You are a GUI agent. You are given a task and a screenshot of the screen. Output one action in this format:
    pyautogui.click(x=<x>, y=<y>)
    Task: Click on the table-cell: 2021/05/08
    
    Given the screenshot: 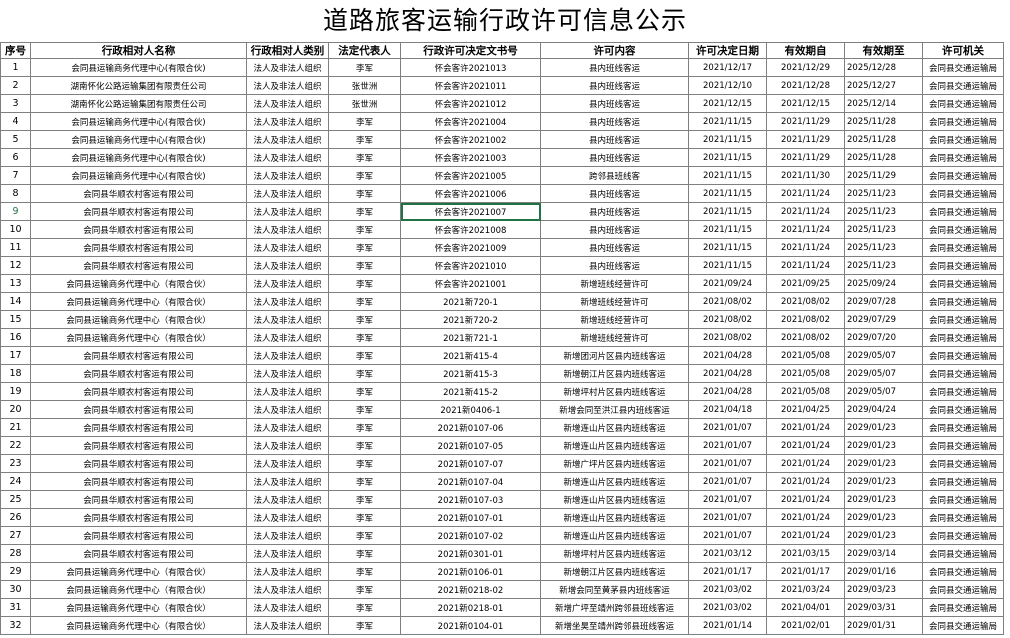 What is the action you would take?
    pyautogui.click(x=805, y=355)
    